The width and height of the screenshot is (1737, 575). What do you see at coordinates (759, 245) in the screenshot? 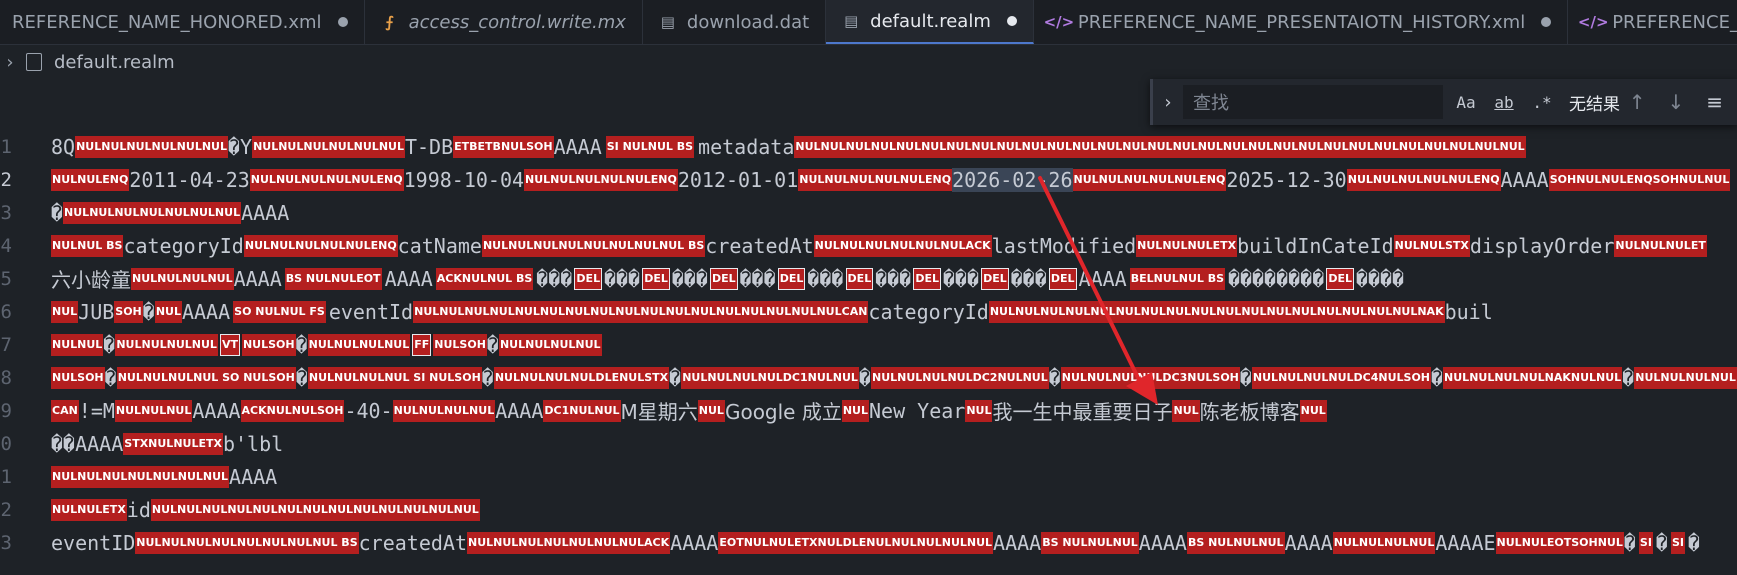
I see `text: createdAt` at bounding box center [759, 245].